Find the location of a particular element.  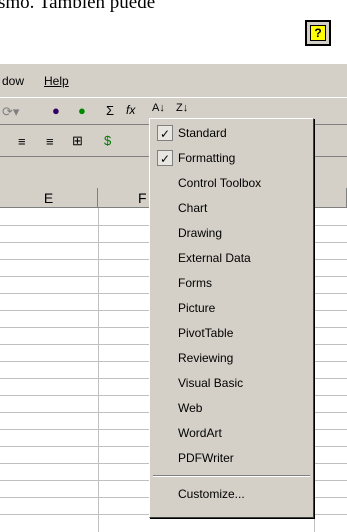

menu-bar: dow Help is located at coordinates (173, 81).